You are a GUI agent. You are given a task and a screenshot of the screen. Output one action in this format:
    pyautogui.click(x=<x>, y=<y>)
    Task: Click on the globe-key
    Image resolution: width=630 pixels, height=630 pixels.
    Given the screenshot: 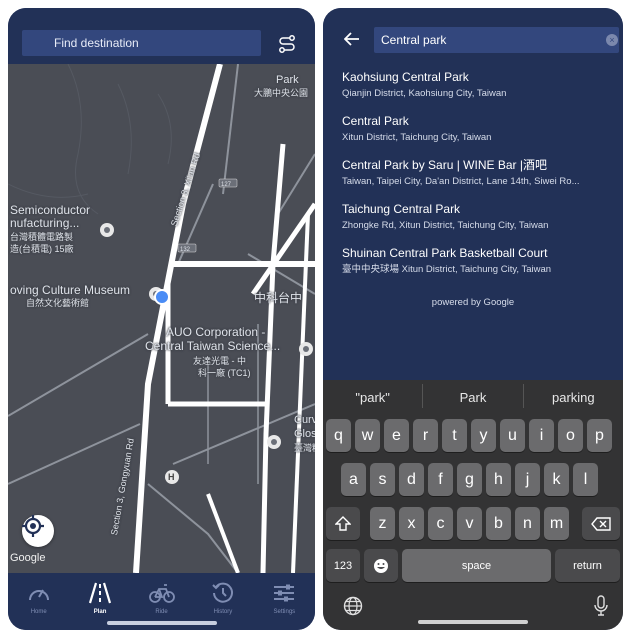 What is the action you would take?
    pyautogui.click(x=354, y=607)
    